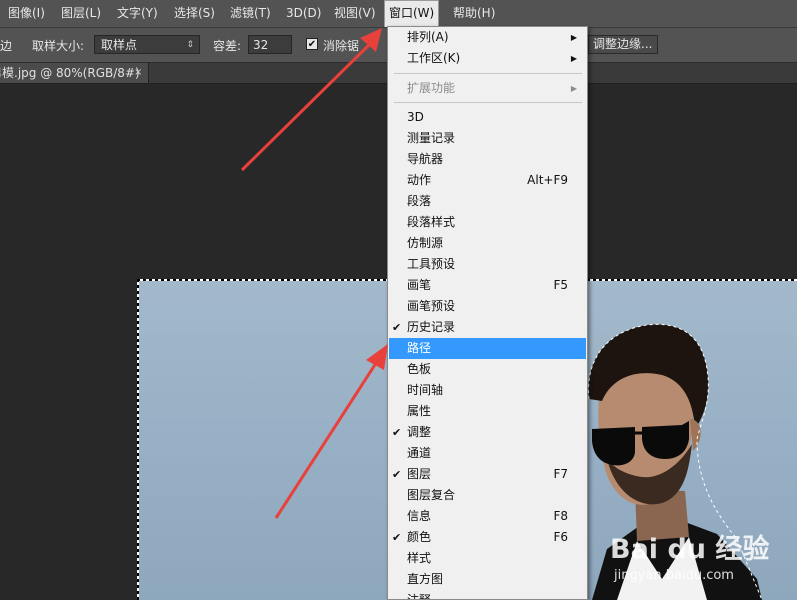  I want to click on menu-item-label: 颜色, so click(419, 537).